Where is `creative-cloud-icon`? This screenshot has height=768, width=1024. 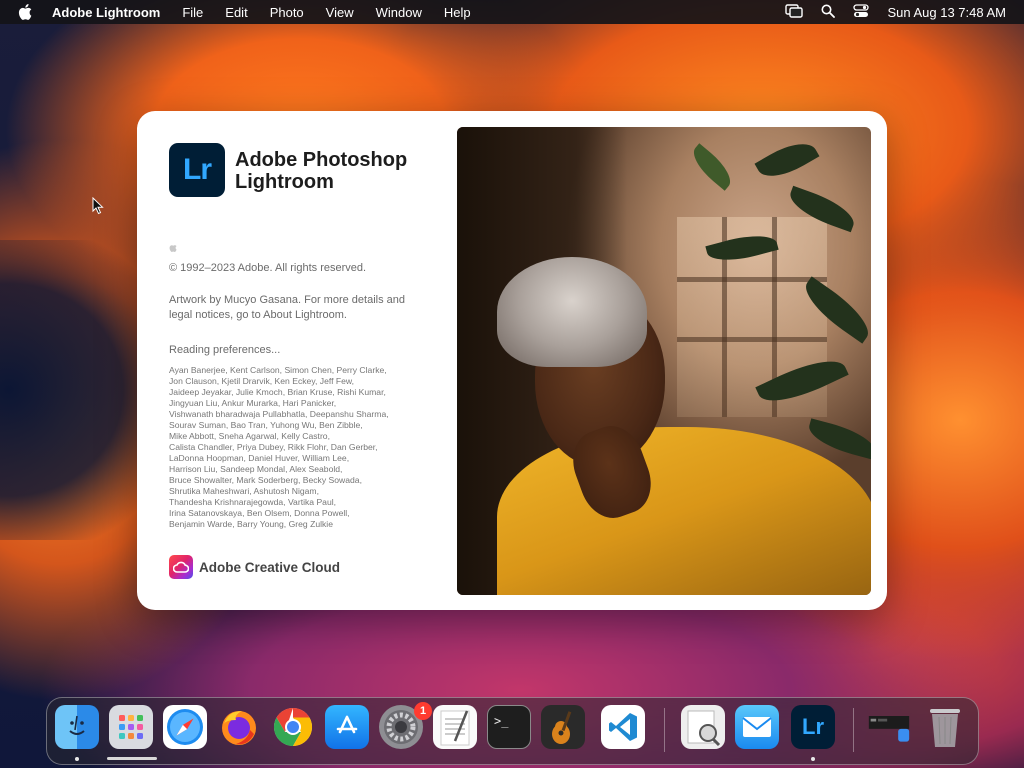 creative-cloud-icon is located at coordinates (181, 567).